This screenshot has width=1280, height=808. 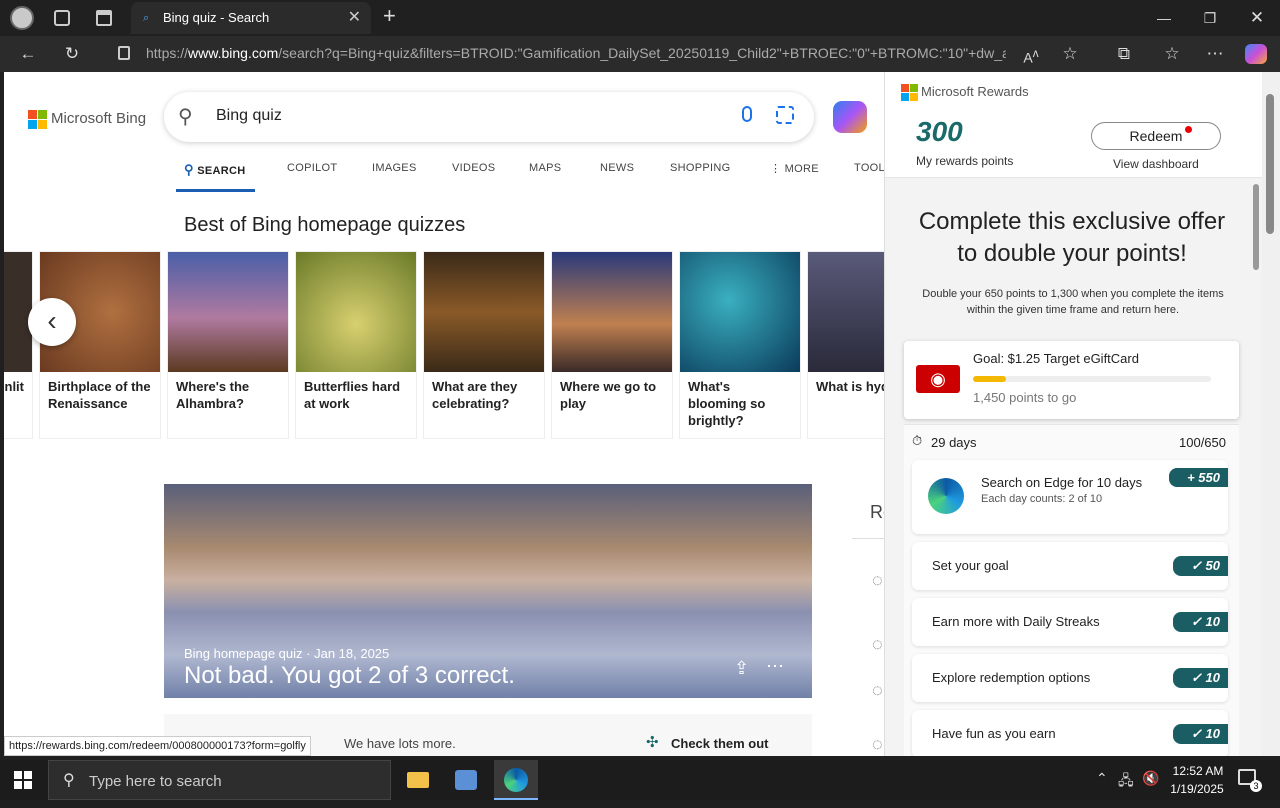 I want to click on quiz-card-6-image, so click(x=740, y=312).